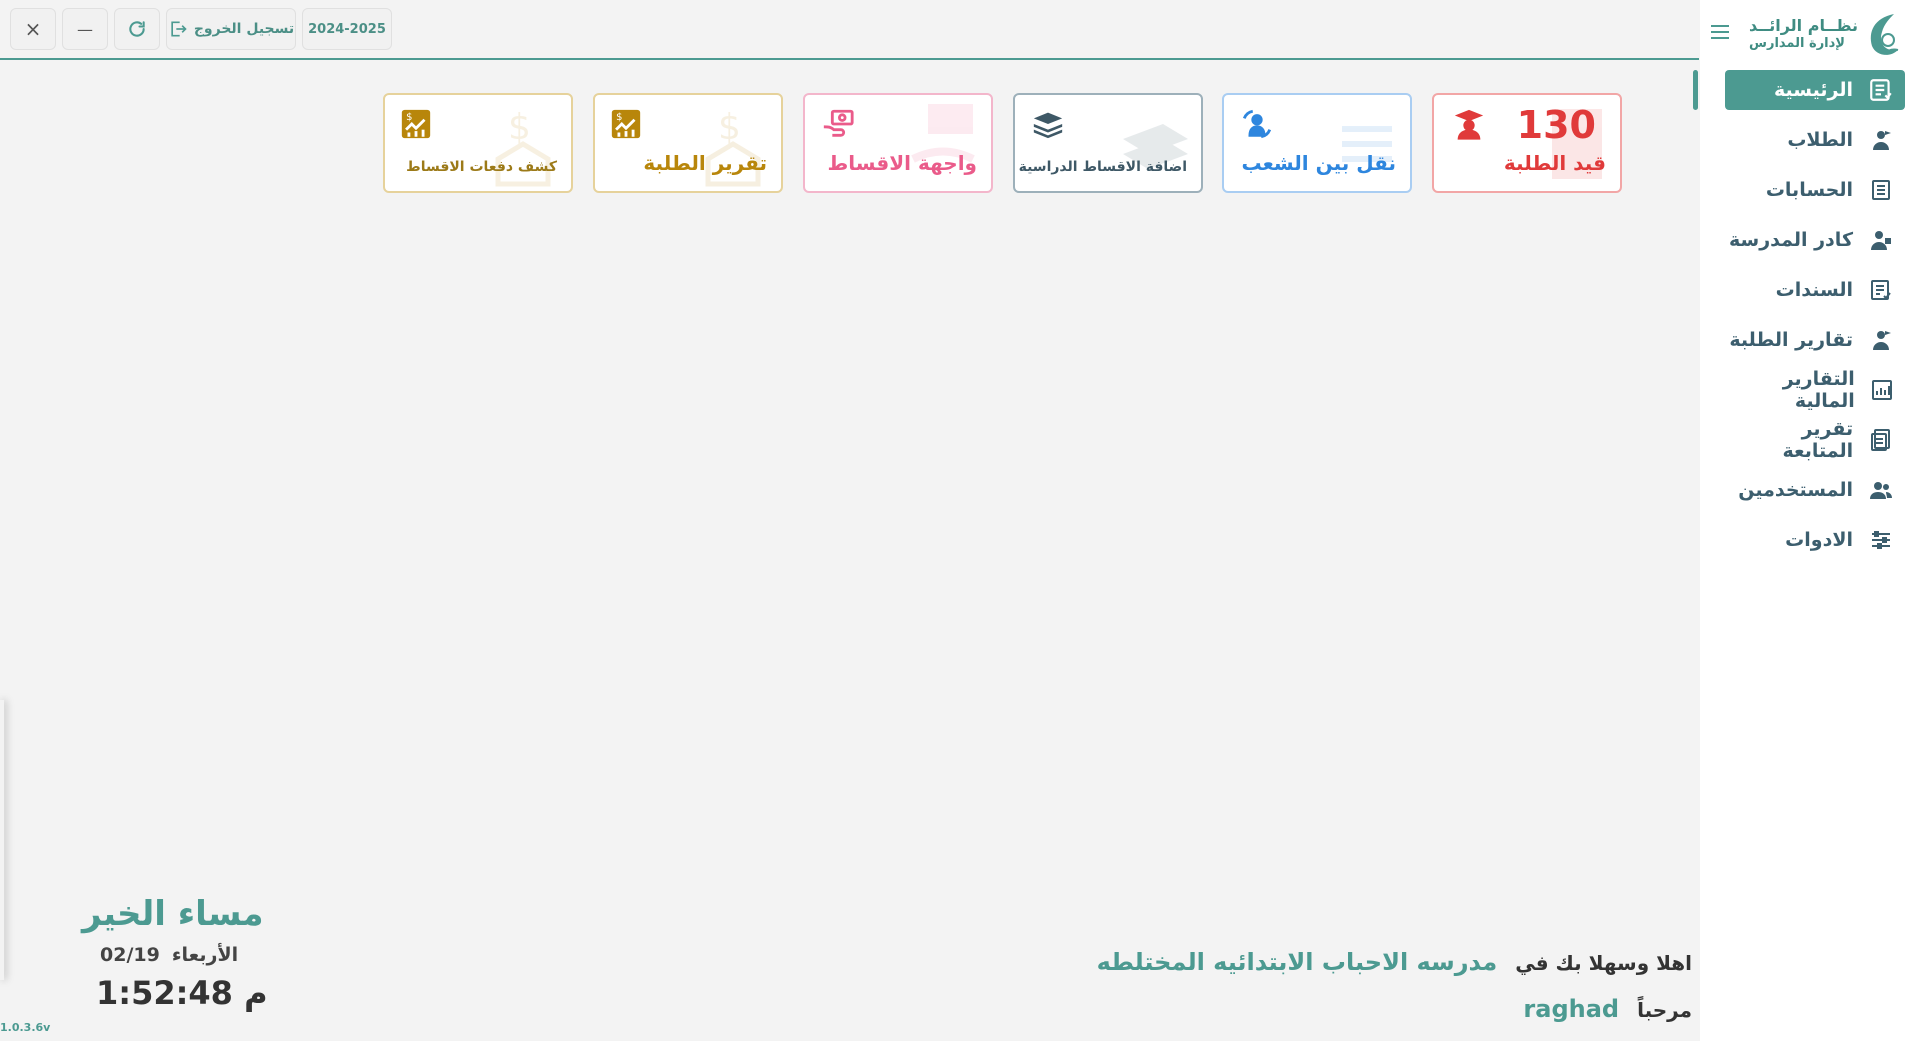 The width and height of the screenshot is (1920, 1041). What do you see at coordinates (849, 30) in the screenshot?
I see `header-bar: × — تسجيل الخروج 2024-2025` at bounding box center [849, 30].